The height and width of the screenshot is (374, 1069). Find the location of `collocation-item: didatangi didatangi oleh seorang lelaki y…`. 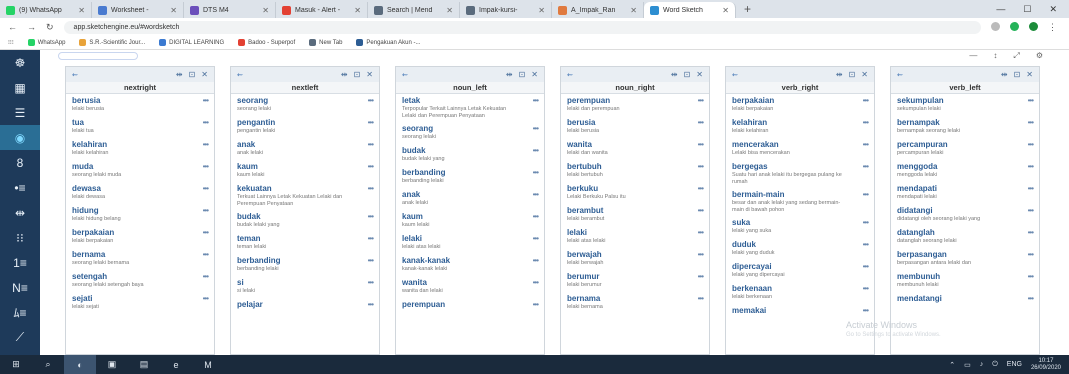

collocation-item: didatangi didatangi oleh seorang lelaki y… is located at coordinates (965, 215).